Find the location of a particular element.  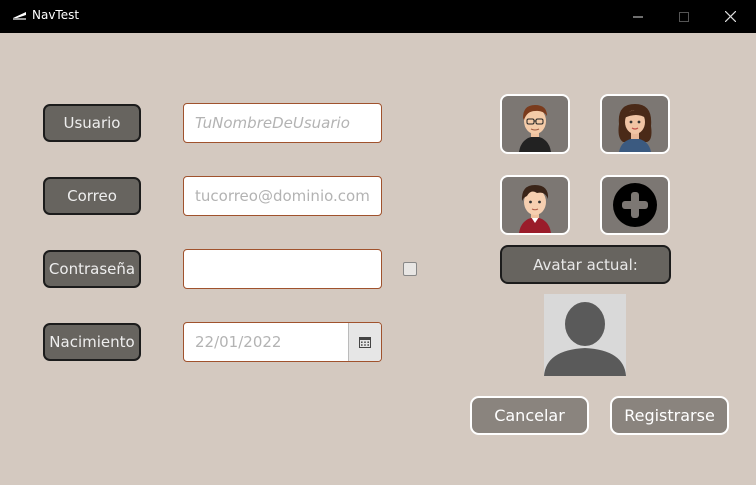

cancel-button: Cancelar is located at coordinates (529, 415).